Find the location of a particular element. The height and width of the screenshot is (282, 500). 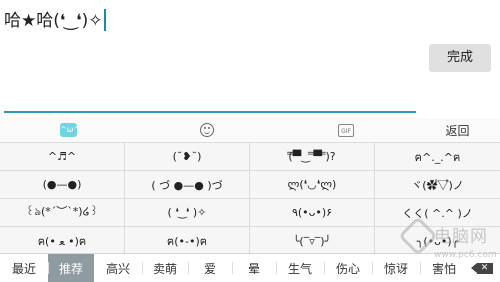

kaomoji-cell: くく( ^.^ )ノ is located at coordinates (437, 212).